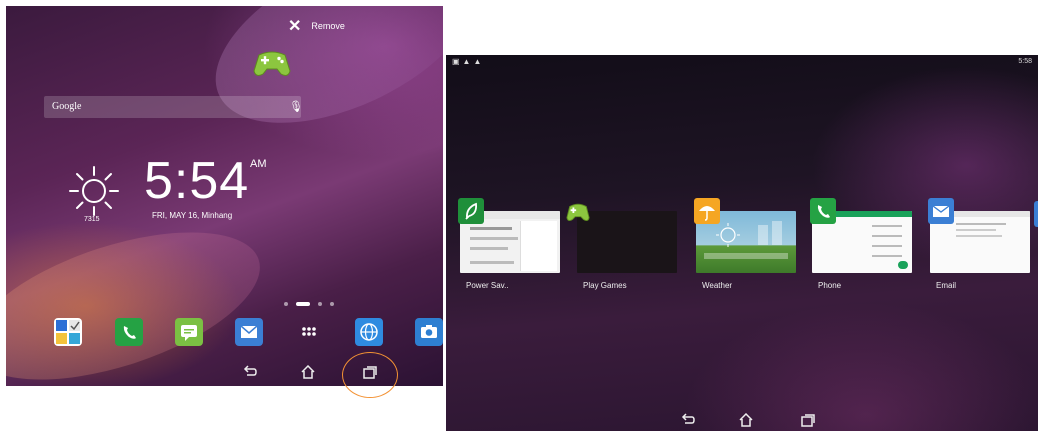 The image size is (1038, 431). Describe the element at coordinates (369, 332) in the screenshot. I see `browser-icon` at that location.